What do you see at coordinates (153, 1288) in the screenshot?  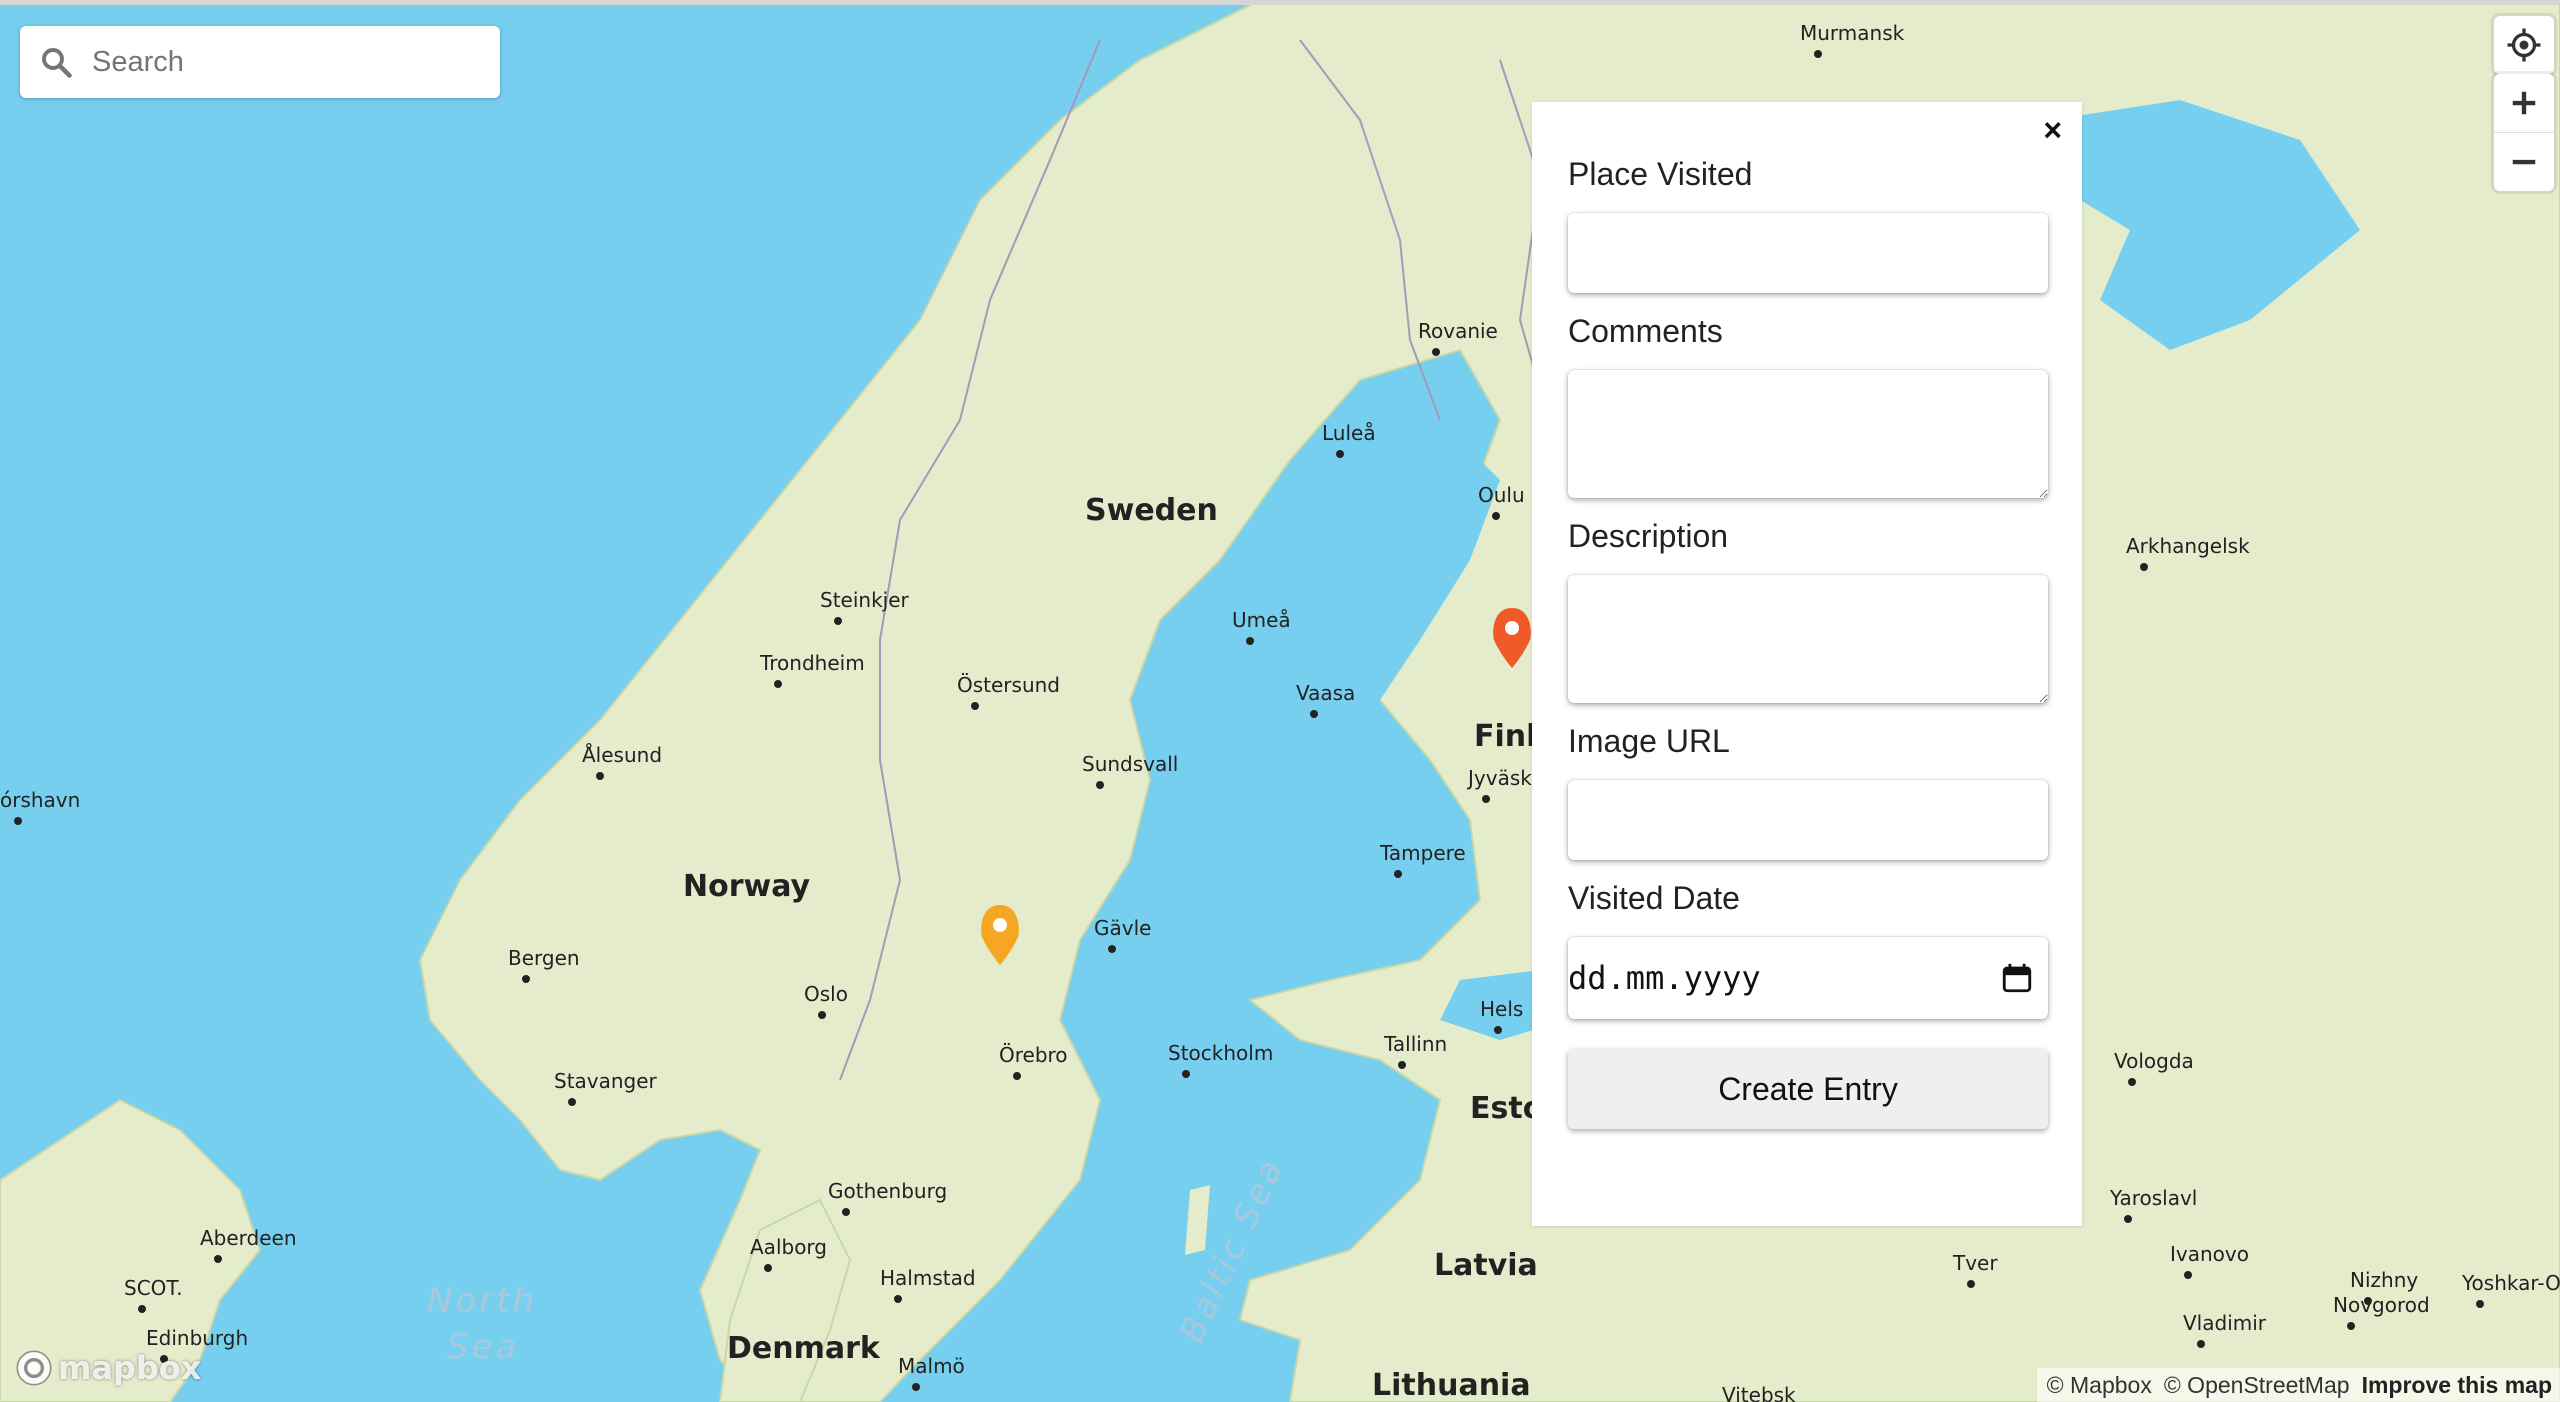 I see `city-label: SCOT.` at bounding box center [153, 1288].